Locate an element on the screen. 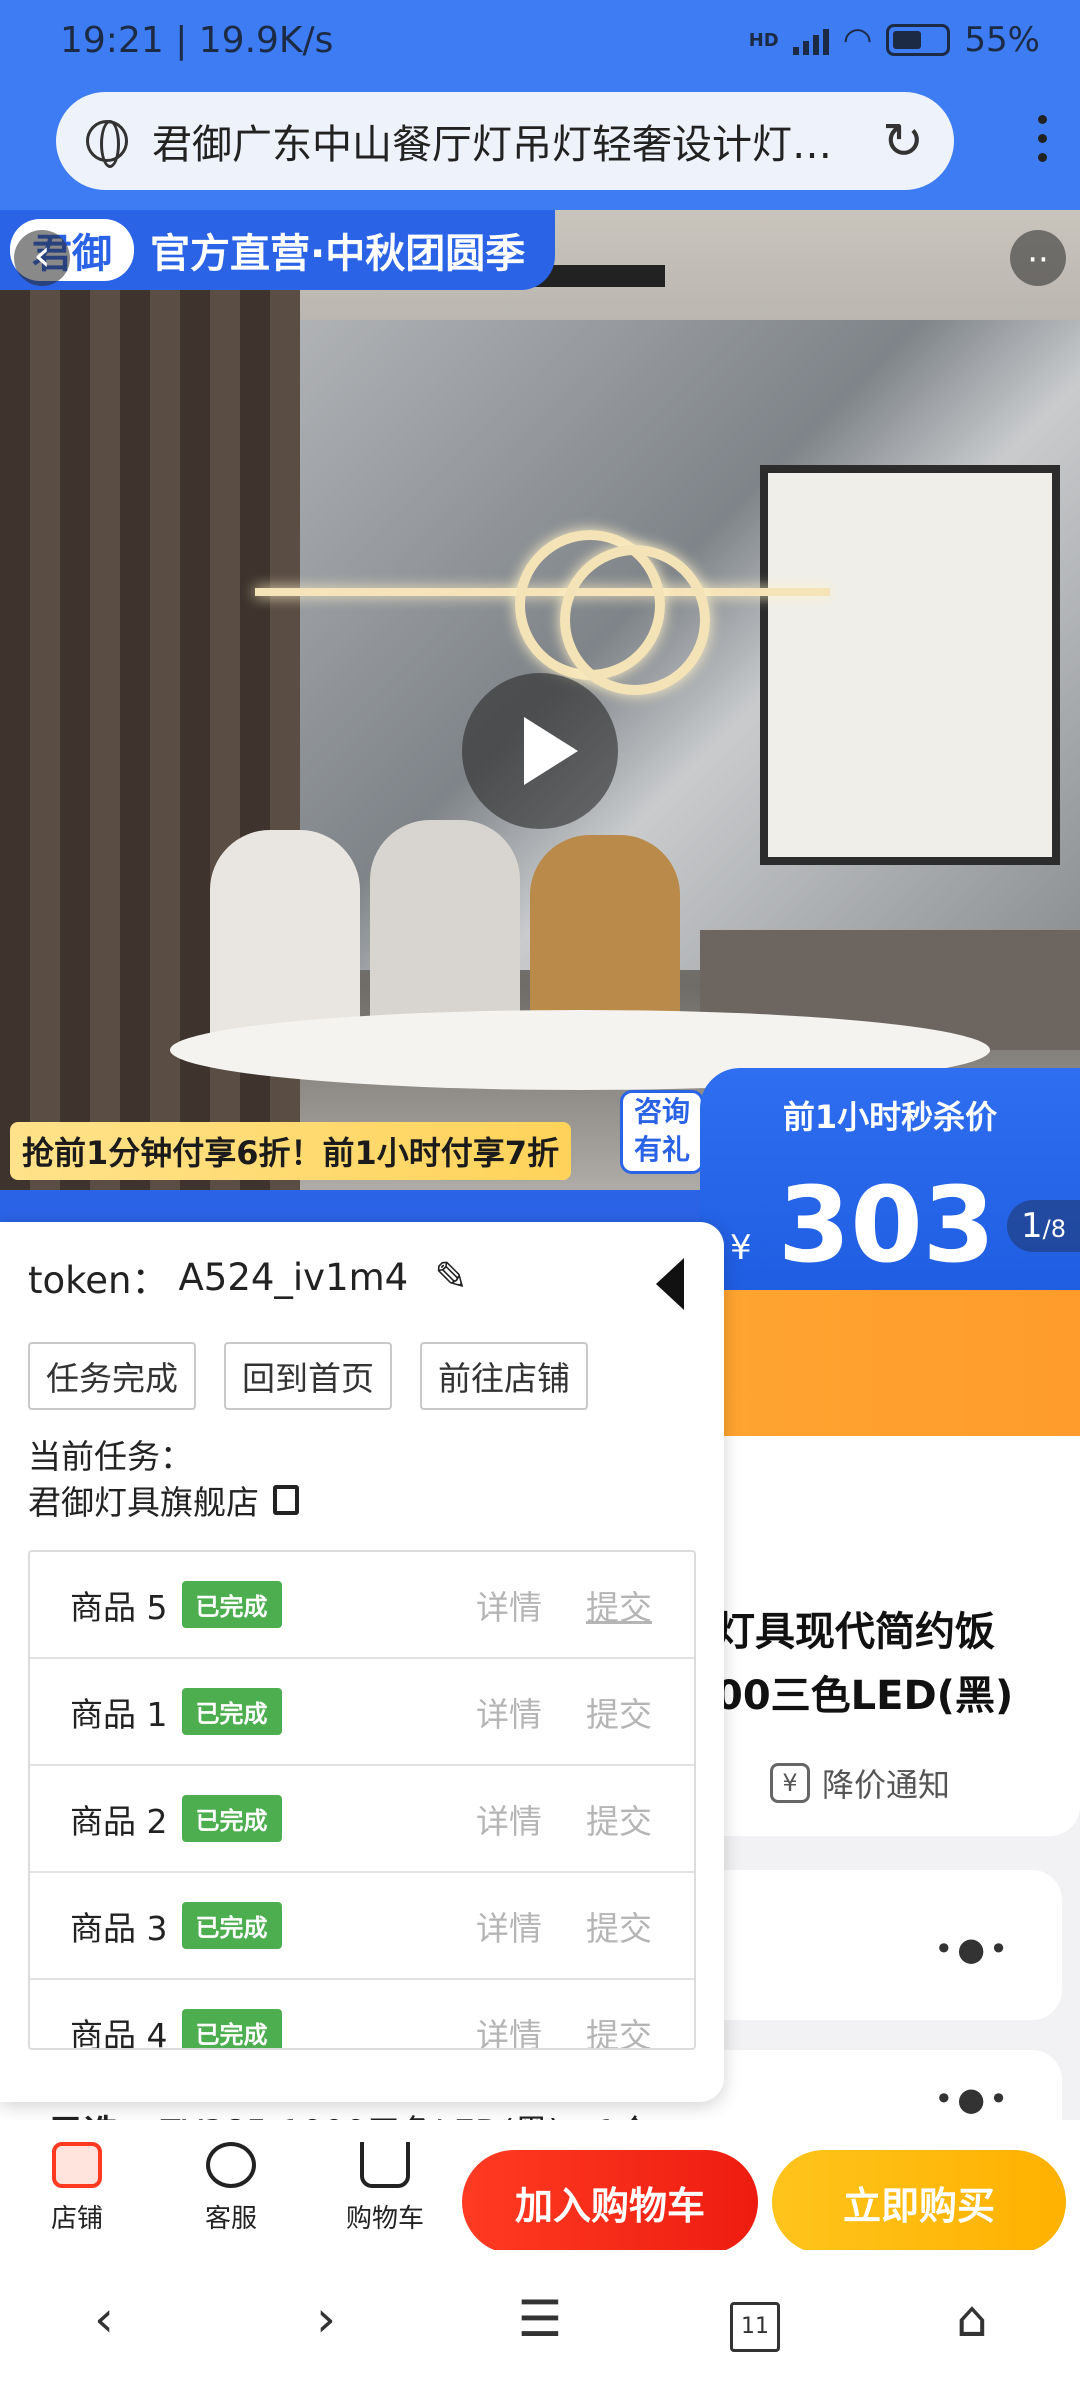 This screenshot has width=1080, height=2400. price-notify-button: ¥ 降价通知 is located at coordinates (860, 1783).